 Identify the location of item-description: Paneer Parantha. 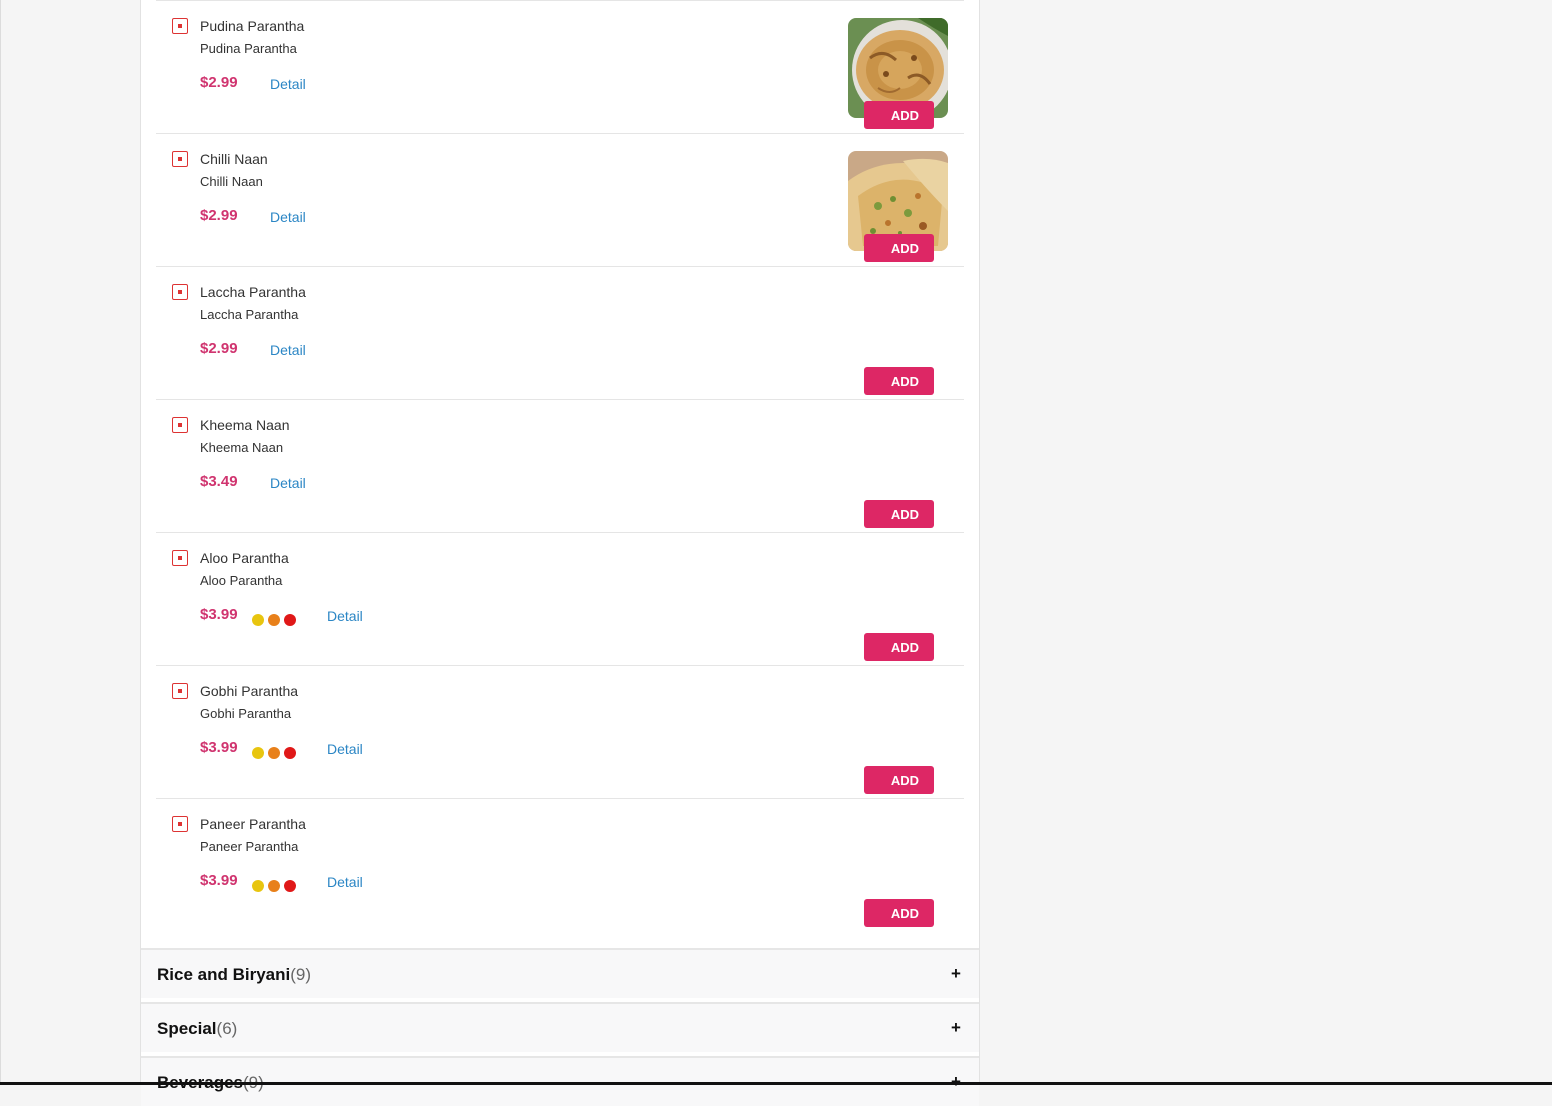
(249, 846).